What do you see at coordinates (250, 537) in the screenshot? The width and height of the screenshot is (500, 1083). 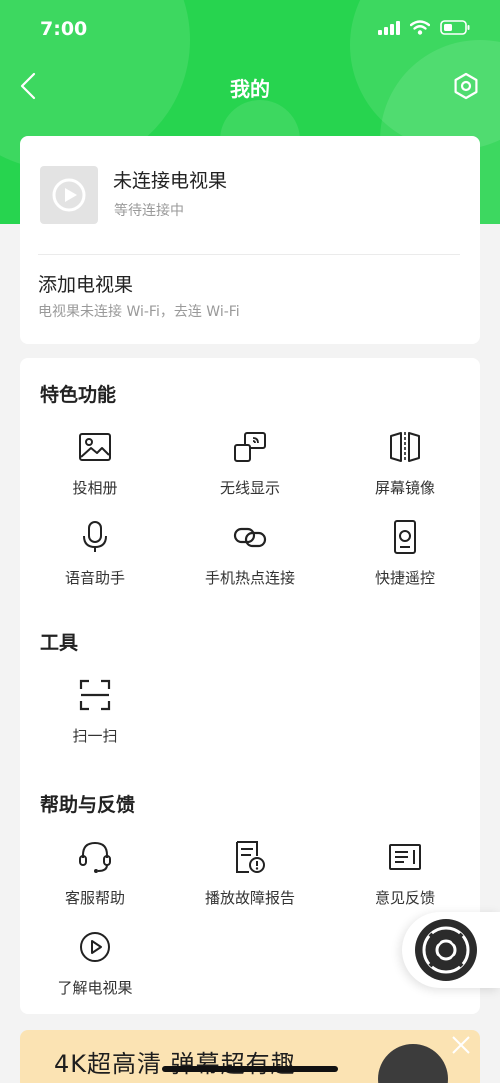 I see `link-icon` at bounding box center [250, 537].